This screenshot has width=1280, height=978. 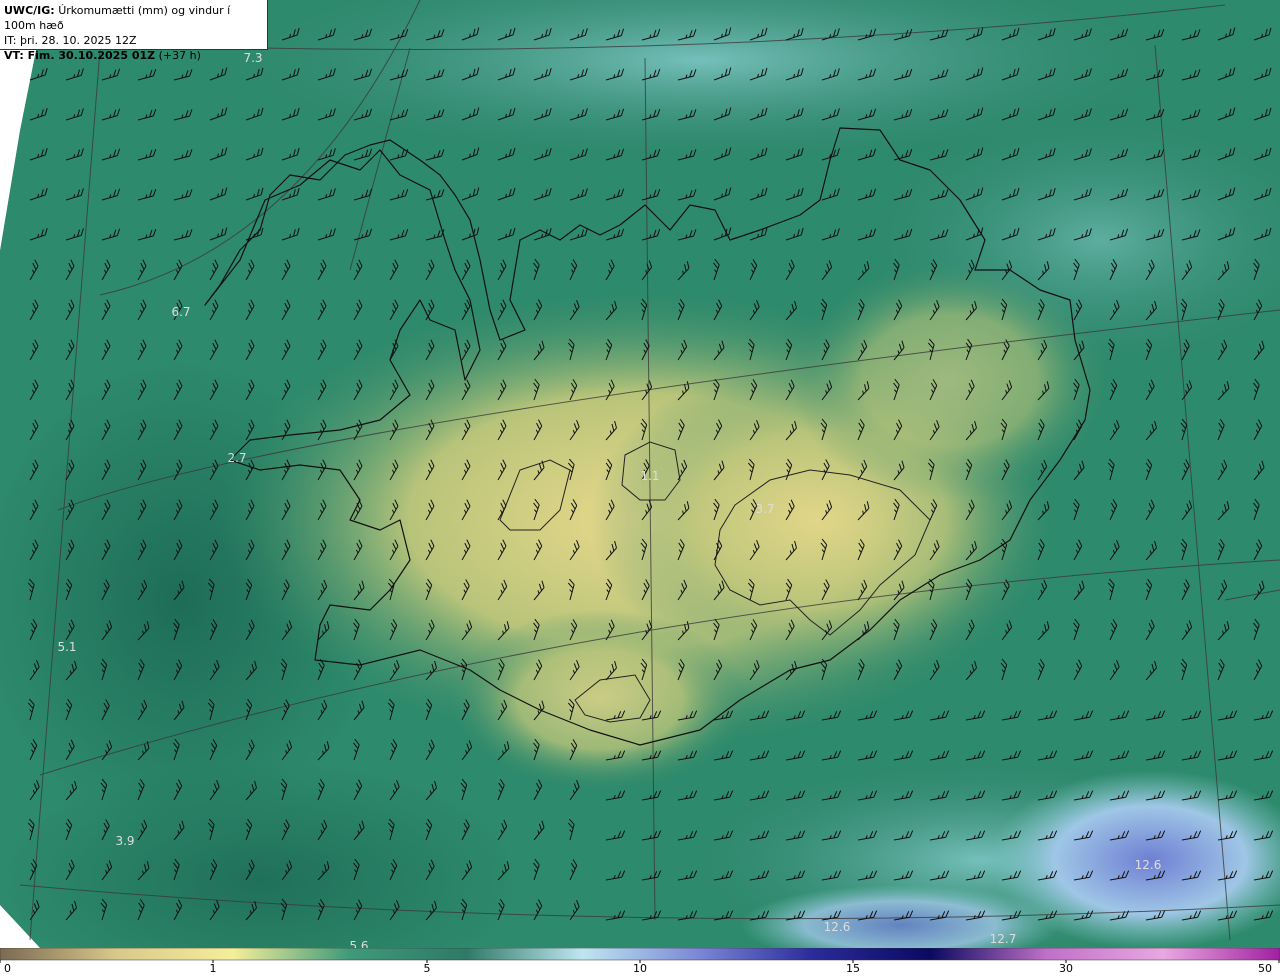 I want to click on precip-label: 6.7, so click(x=180, y=312).